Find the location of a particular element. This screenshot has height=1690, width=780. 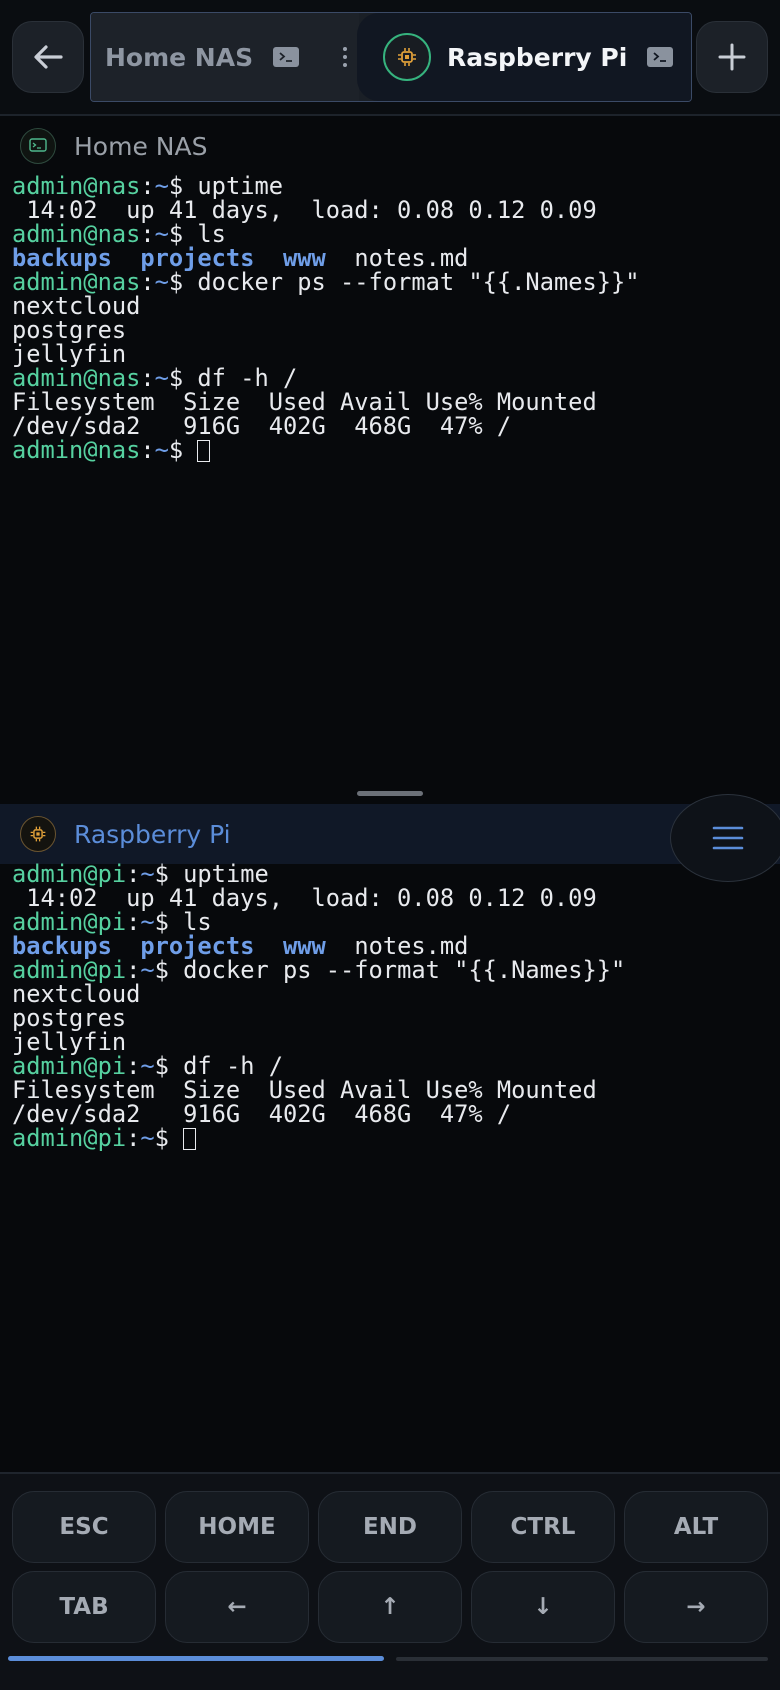

terminal-line: admin@pi:~$ df -h / is located at coordinates (147, 1066).